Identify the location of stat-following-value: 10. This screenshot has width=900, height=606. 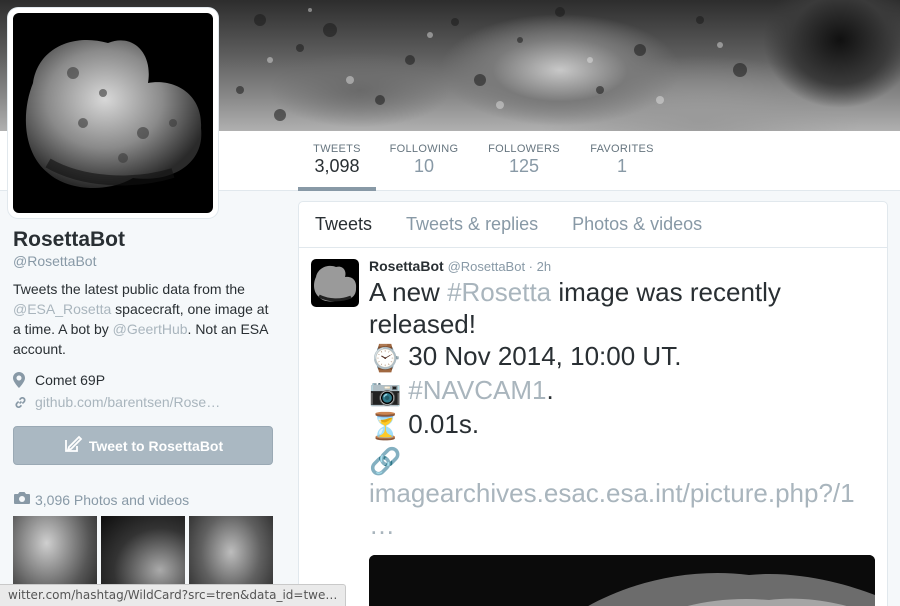
(424, 166).